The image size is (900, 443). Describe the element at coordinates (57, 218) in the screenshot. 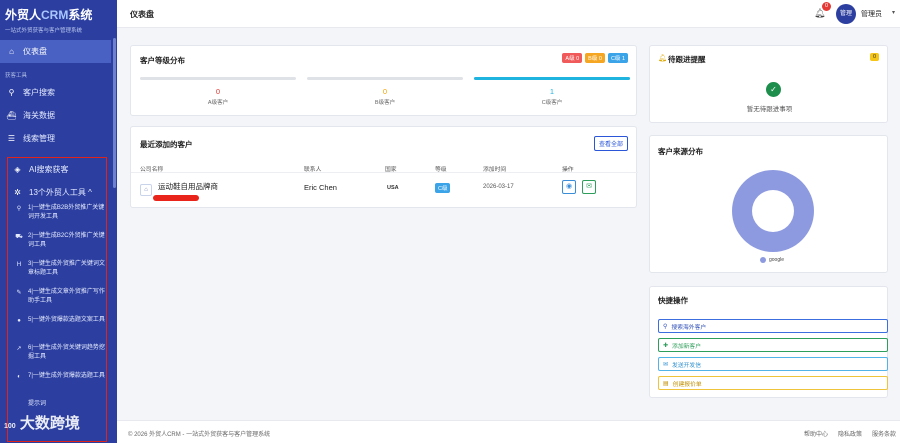

I see `tool-item-1: ⚲ 1|一键生成B2B外贸推广关键词开发工具` at that location.